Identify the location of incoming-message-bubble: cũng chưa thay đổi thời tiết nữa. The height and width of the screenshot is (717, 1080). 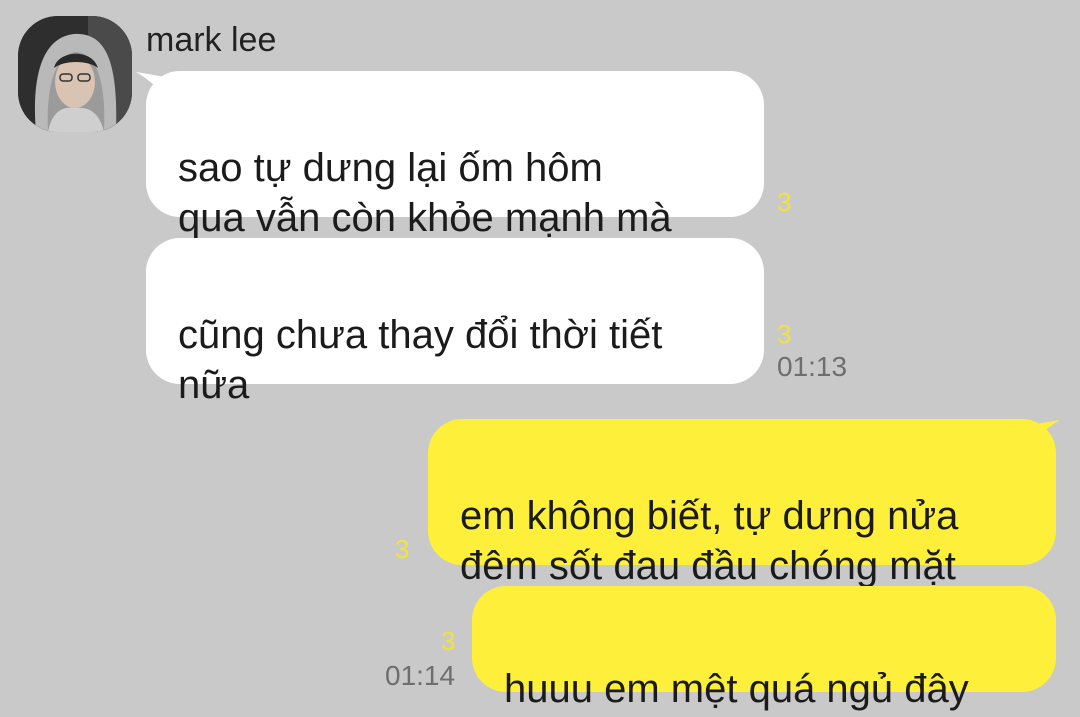
(455, 322).